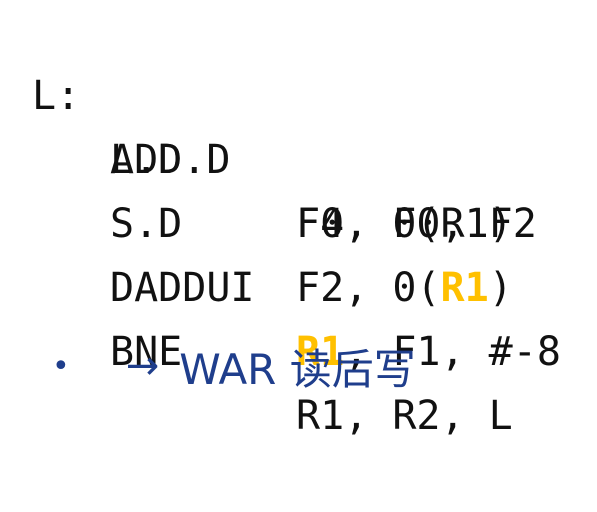 The width and height of the screenshot is (597, 512). I want to click on bullet-text: WAR 读后写, so click(297, 369).